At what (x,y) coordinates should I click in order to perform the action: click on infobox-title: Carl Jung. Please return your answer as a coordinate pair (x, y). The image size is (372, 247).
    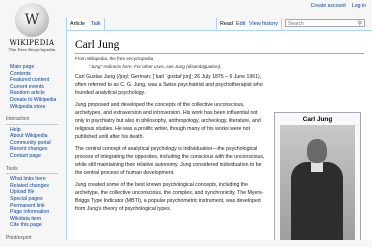
    Looking at the image, I should click on (317, 119).